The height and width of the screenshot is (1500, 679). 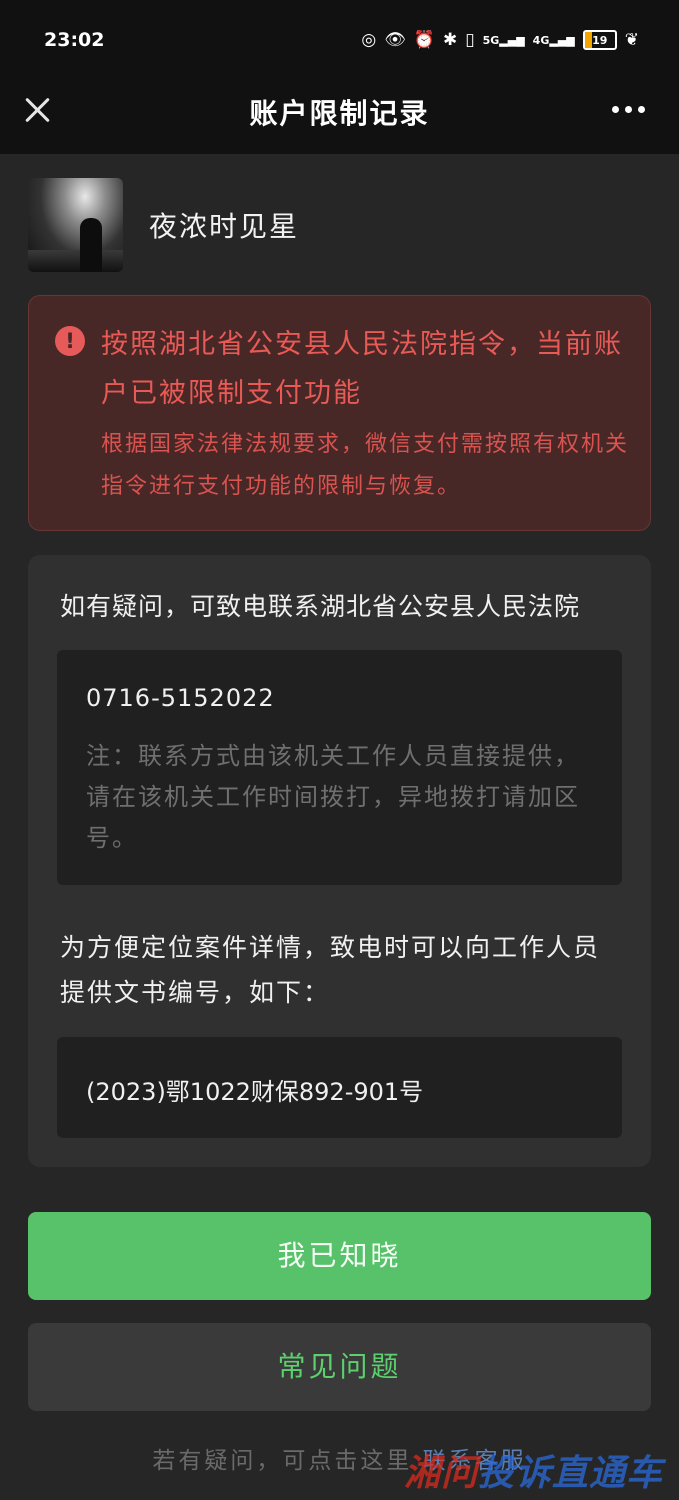 What do you see at coordinates (339, 1256) in the screenshot?
I see `acknowledge-button: 我已知晓` at bounding box center [339, 1256].